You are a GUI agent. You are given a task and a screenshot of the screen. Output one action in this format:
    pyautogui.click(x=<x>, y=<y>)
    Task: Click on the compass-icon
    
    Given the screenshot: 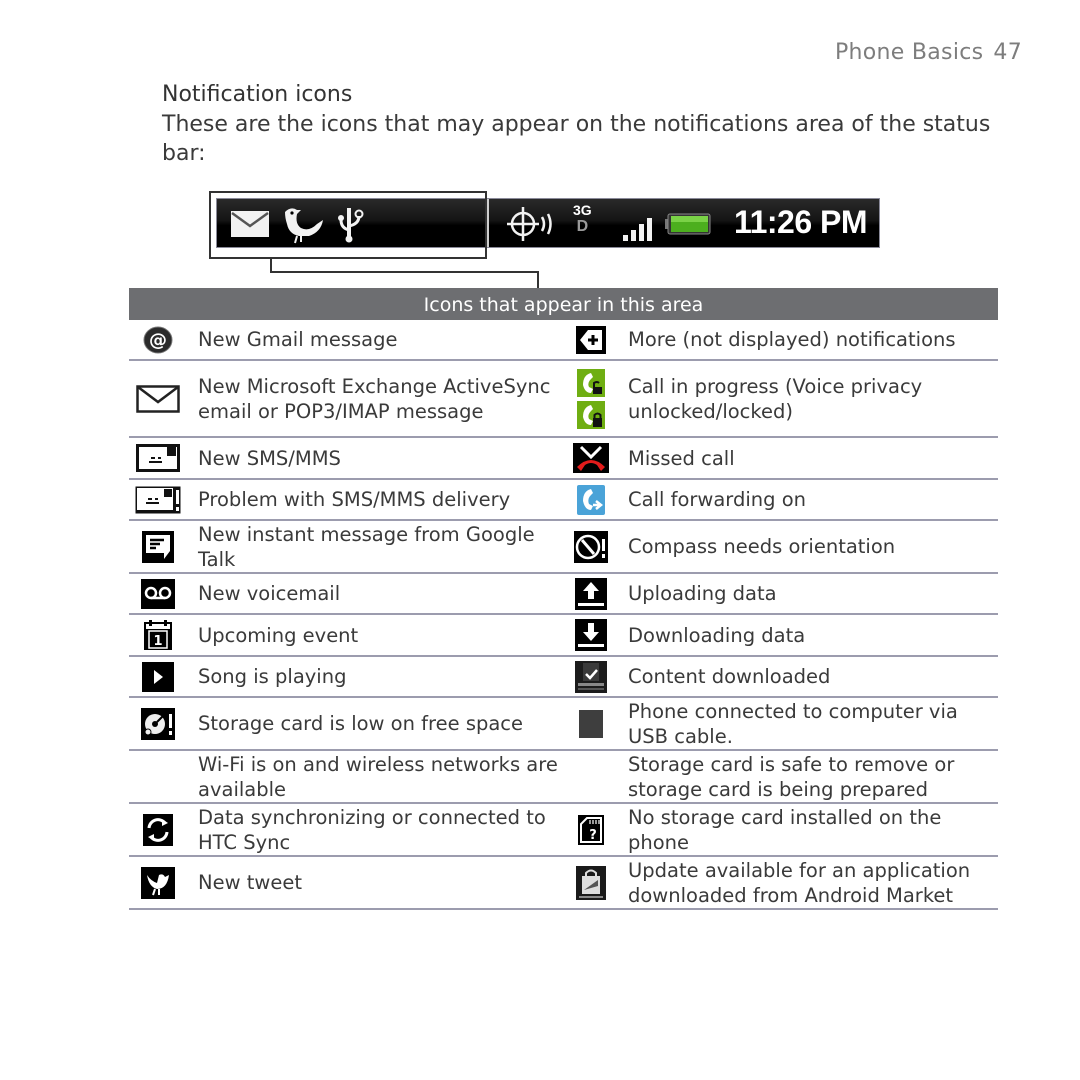 What is the action you would take?
    pyautogui.click(x=591, y=546)
    